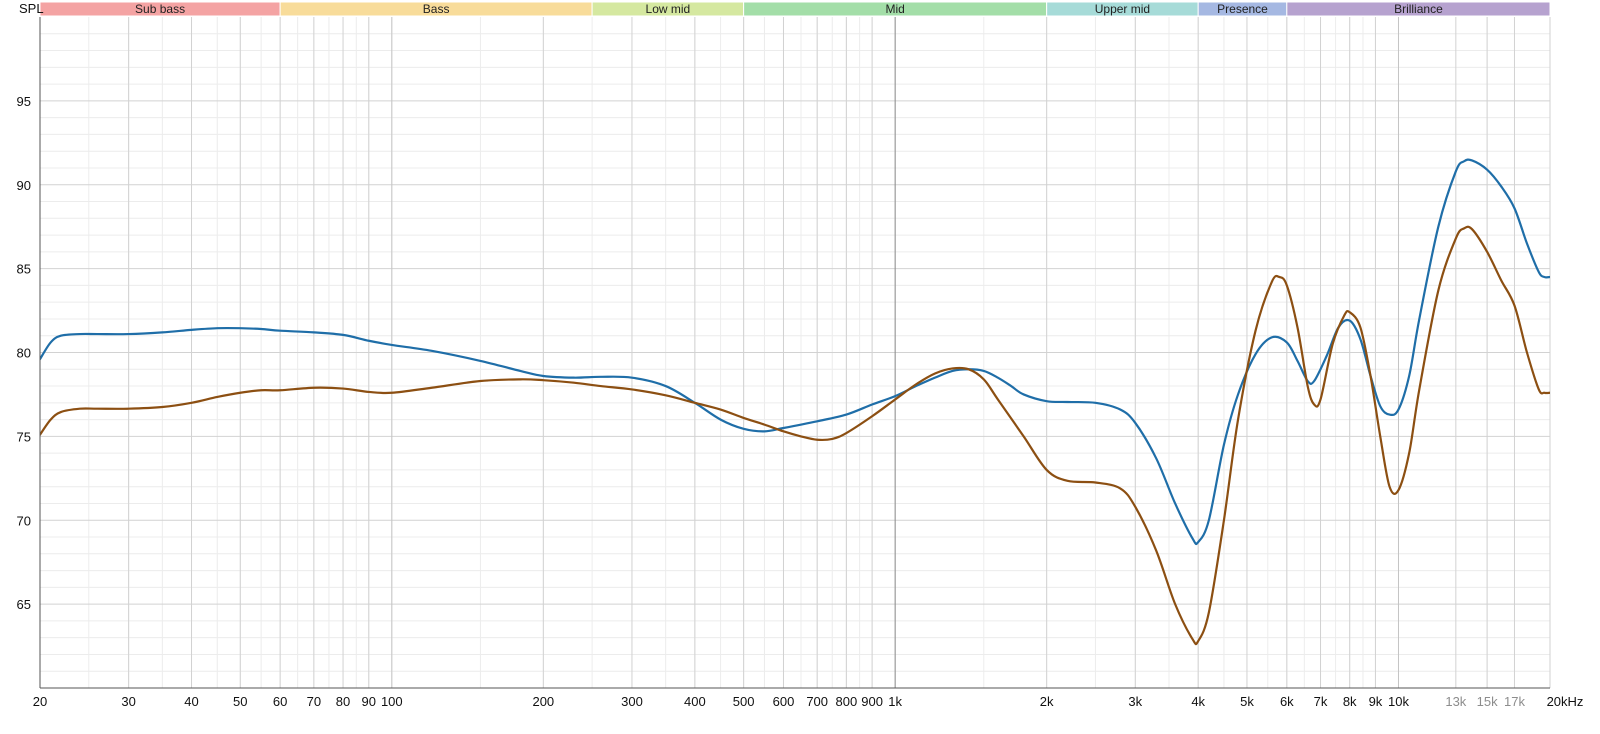 The height and width of the screenshot is (734, 1600). What do you see at coordinates (872, 701) in the screenshot?
I see `x-tick-label: 900` at bounding box center [872, 701].